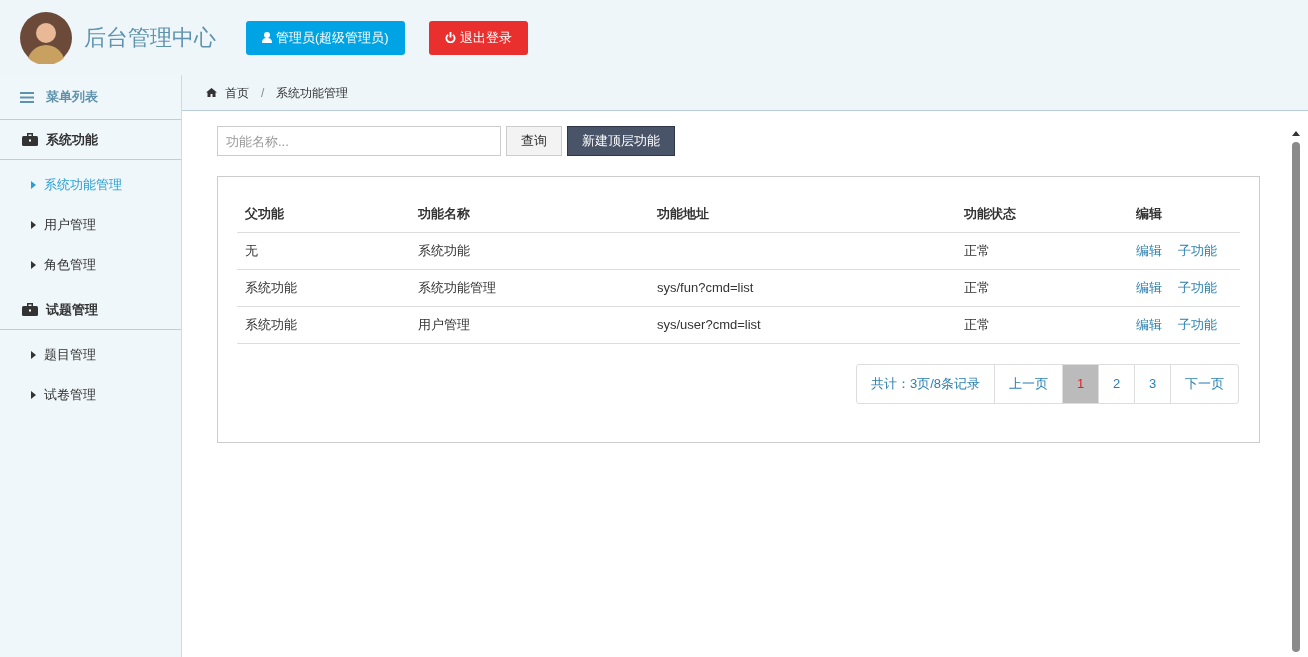 The height and width of the screenshot is (657, 1308). Describe the element at coordinates (72, 309) in the screenshot. I see `menu-group-title: 试题管理` at that location.